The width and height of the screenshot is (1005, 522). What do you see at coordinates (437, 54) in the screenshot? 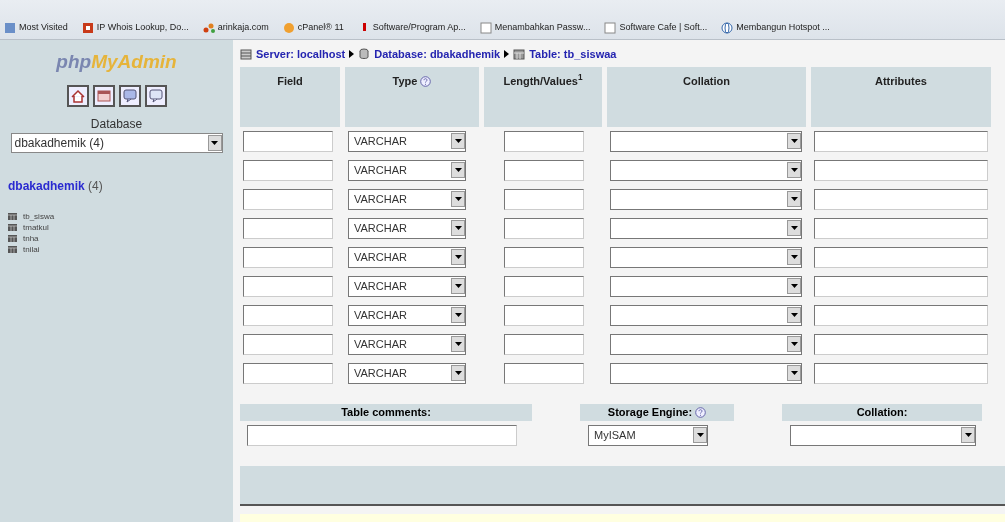
I see `breadcrumb-link: Database: dbakadhemik` at bounding box center [437, 54].